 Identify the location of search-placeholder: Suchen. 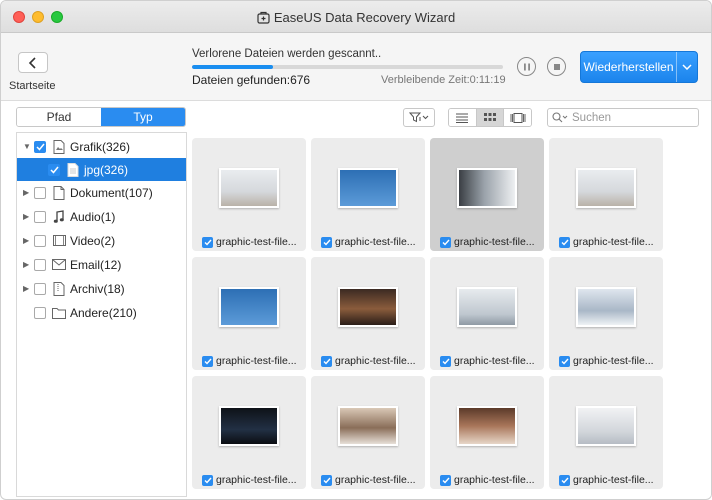
(592, 117).